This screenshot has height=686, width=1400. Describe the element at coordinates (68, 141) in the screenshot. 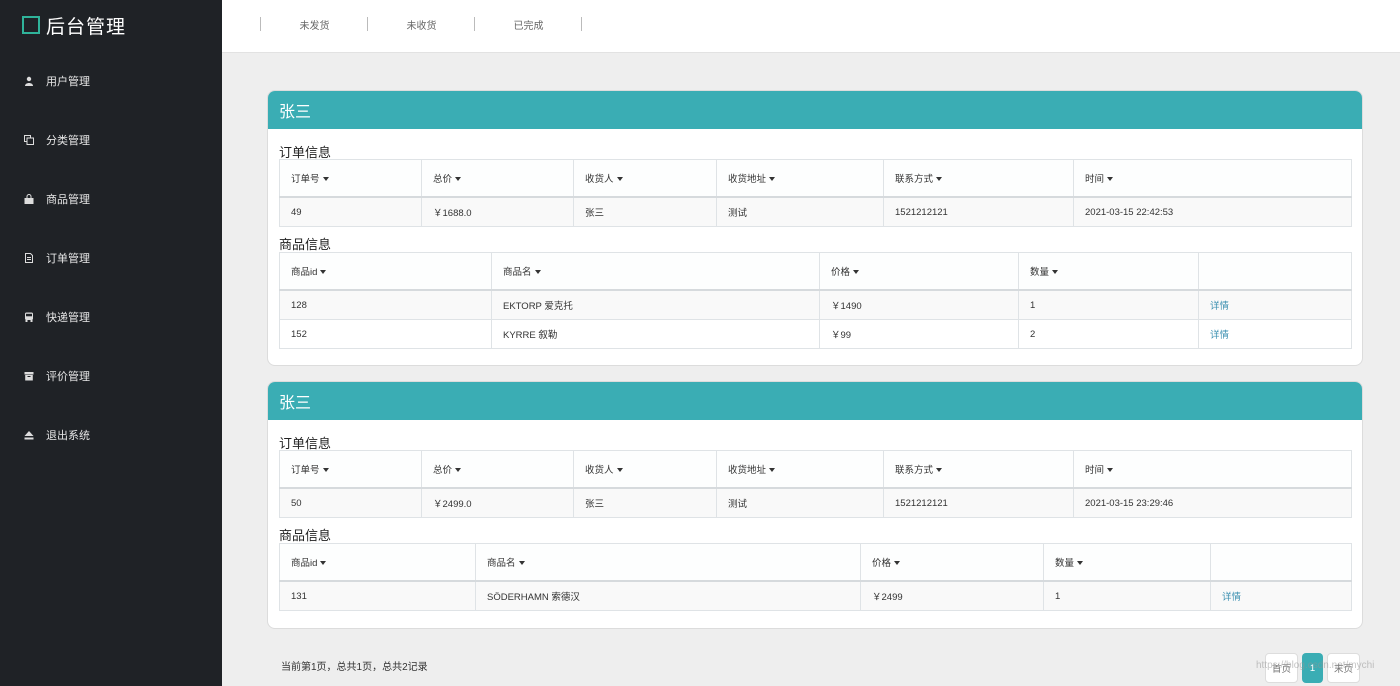

I see `sidebar-item-label: 分类管理` at that location.